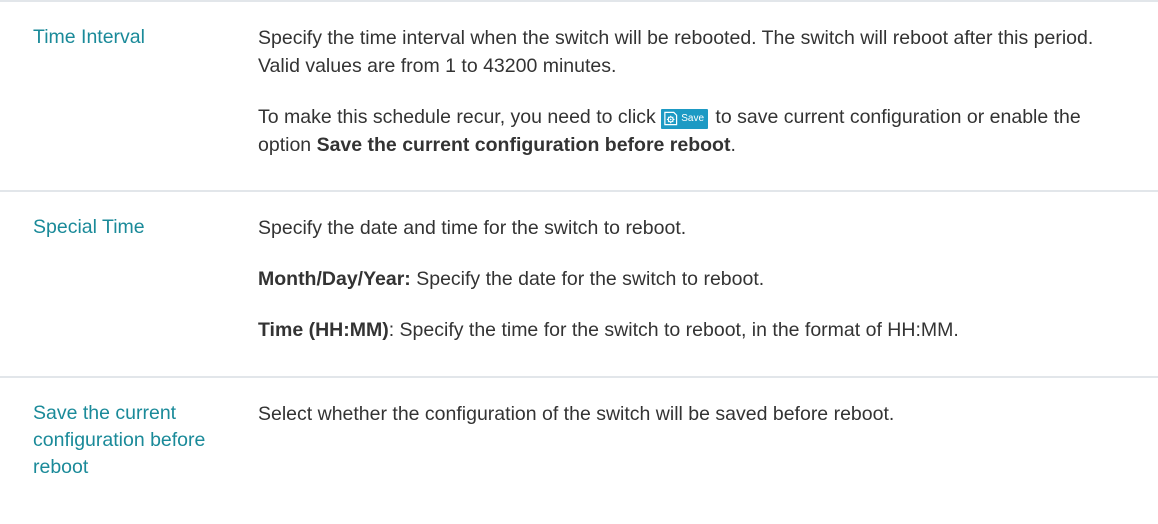 The image size is (1158, 524). What do you see at coordinates (334, 279) in the screenshot?
I see `date-label-bold: Month/Day/Year:` at bounding box center [334, 279].